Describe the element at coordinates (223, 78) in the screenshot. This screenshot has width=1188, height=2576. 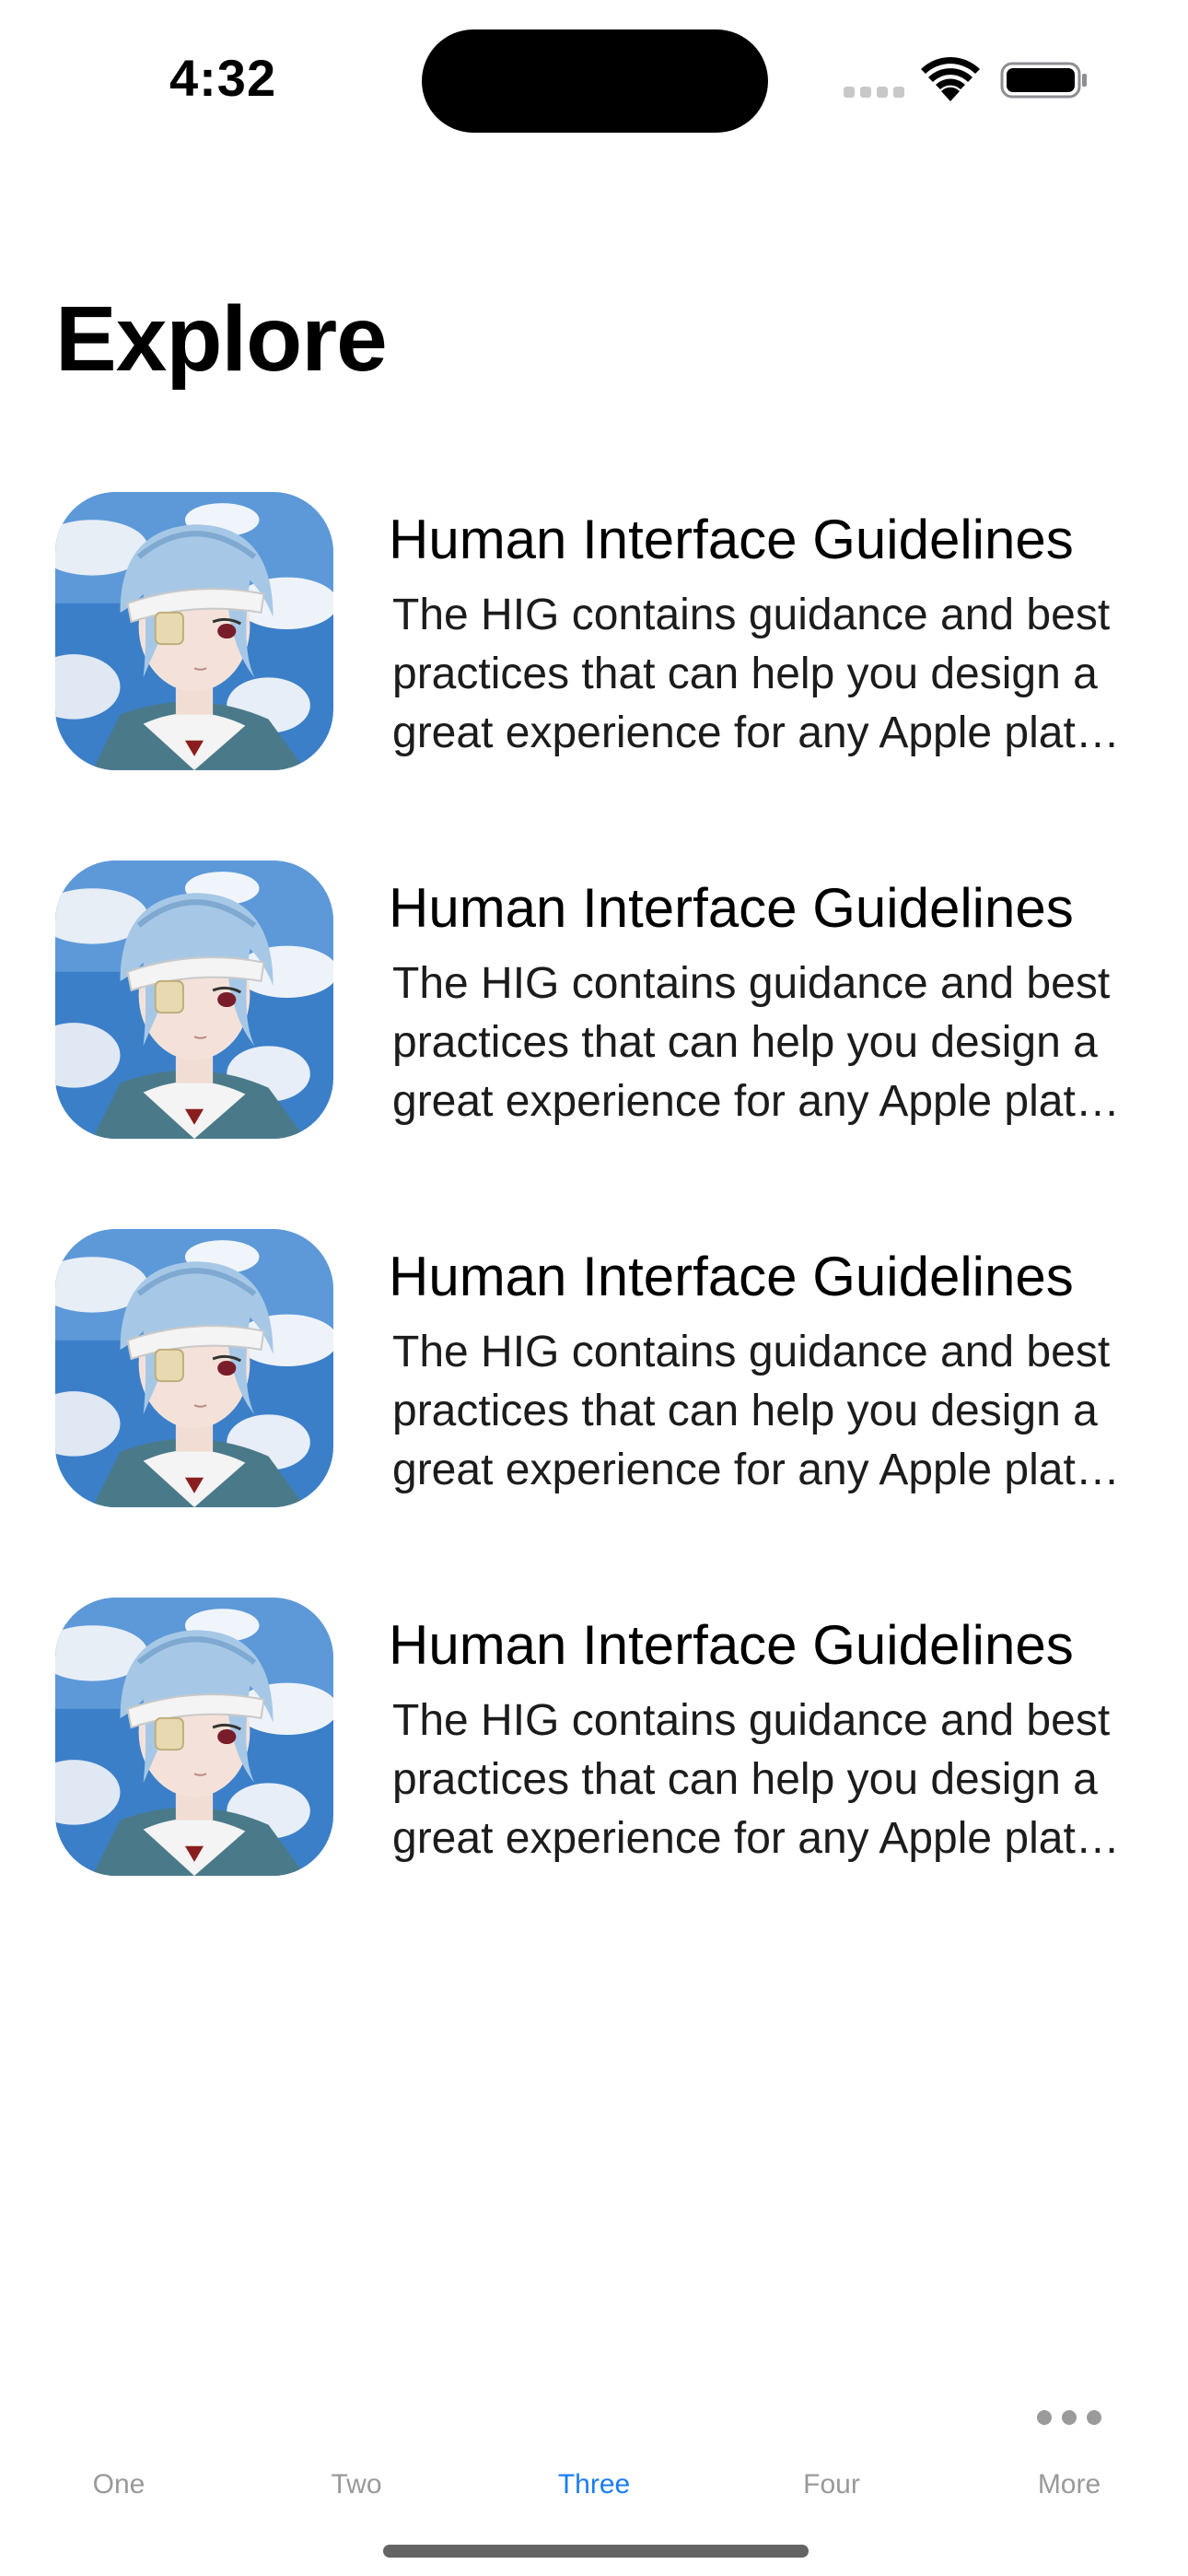
I see `status-time: 4:32` at that location.